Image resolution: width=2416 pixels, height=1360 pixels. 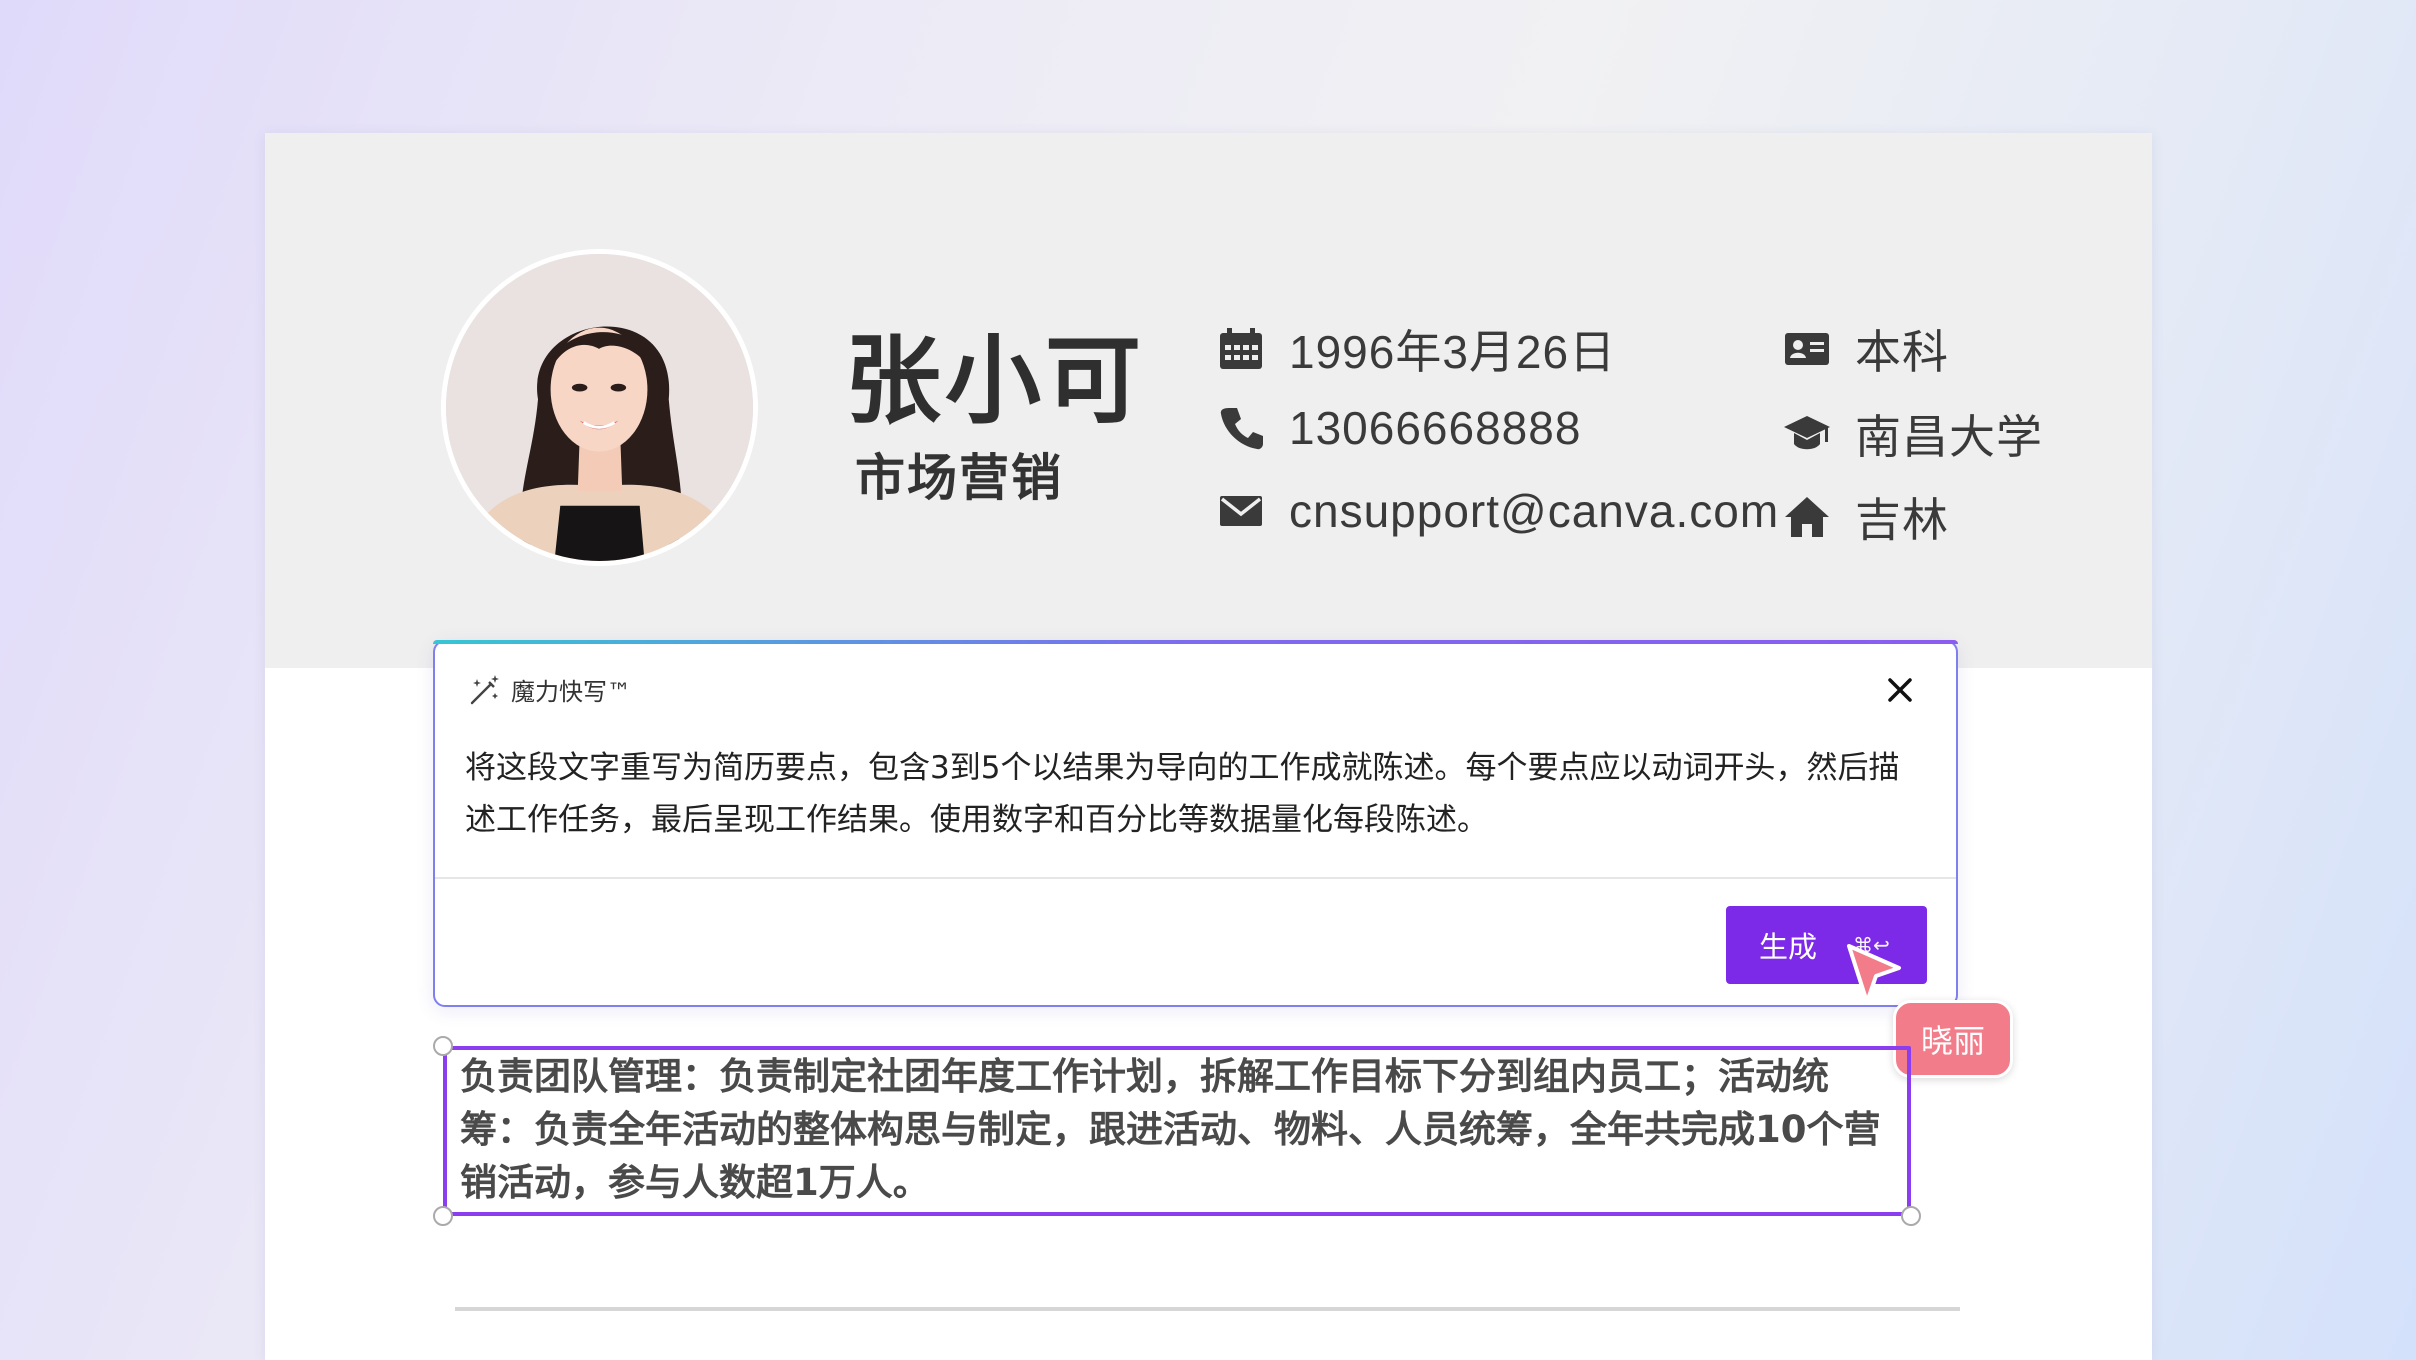 What do you see at coordinates (1949, 437) in the screenshot?
I see `university-text: 南昌大学` at bounding box center [1949, 437].